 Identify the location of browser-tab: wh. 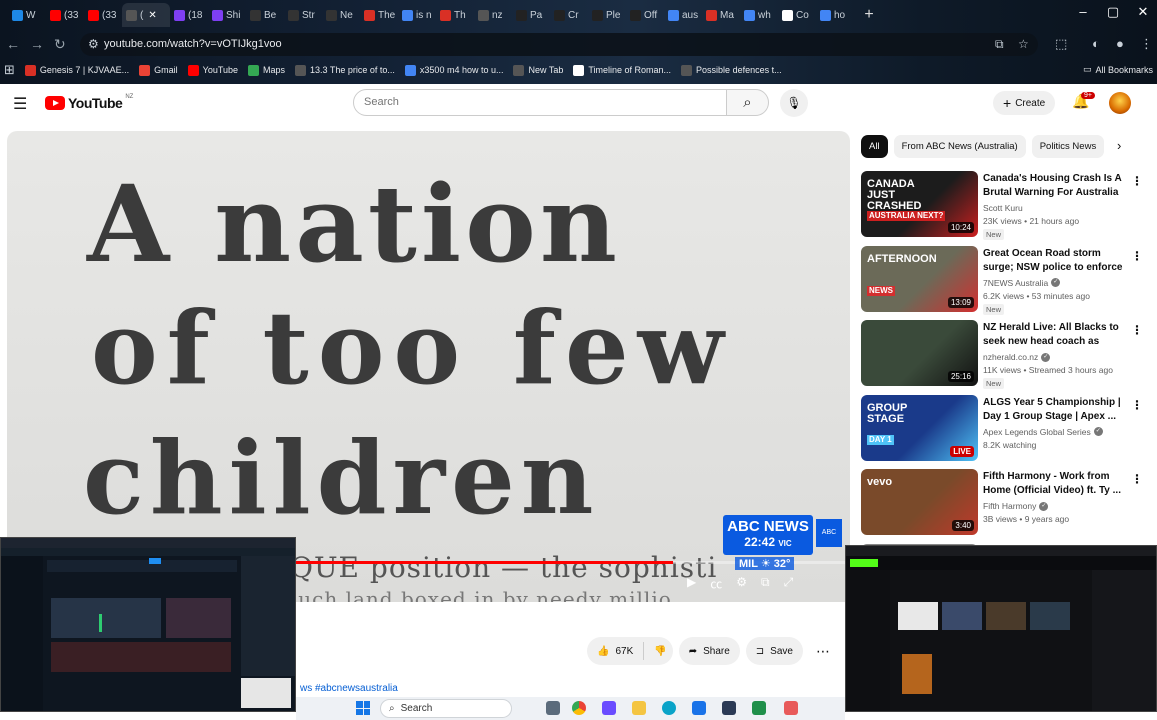
(759, 15).